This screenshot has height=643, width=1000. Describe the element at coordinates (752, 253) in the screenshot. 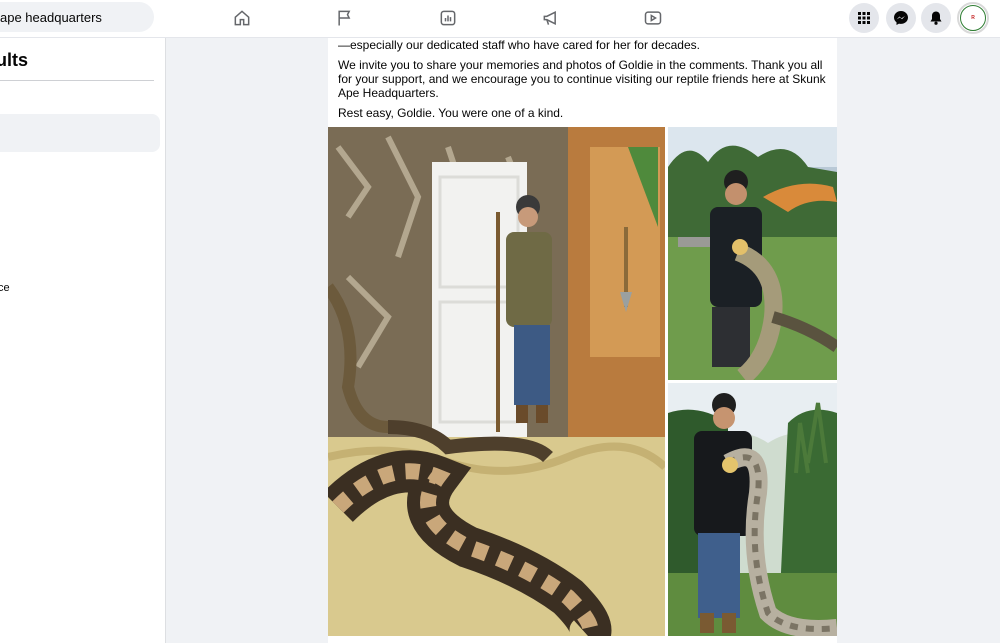

I see `photo-top-right` at that location.